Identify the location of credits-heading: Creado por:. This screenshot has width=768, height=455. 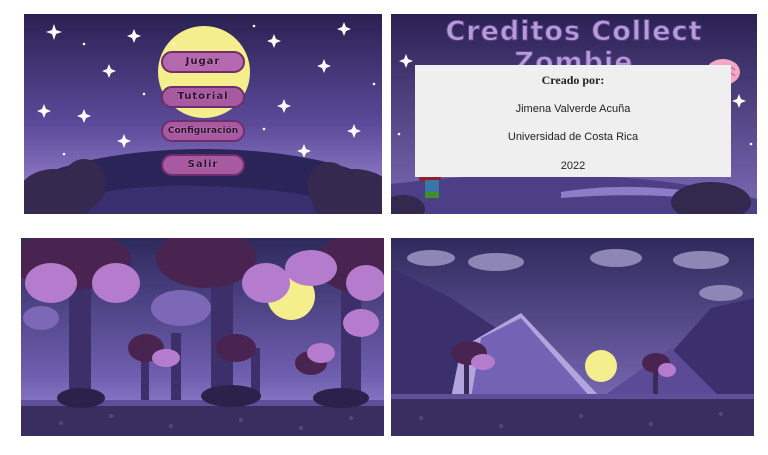
(573, 80).